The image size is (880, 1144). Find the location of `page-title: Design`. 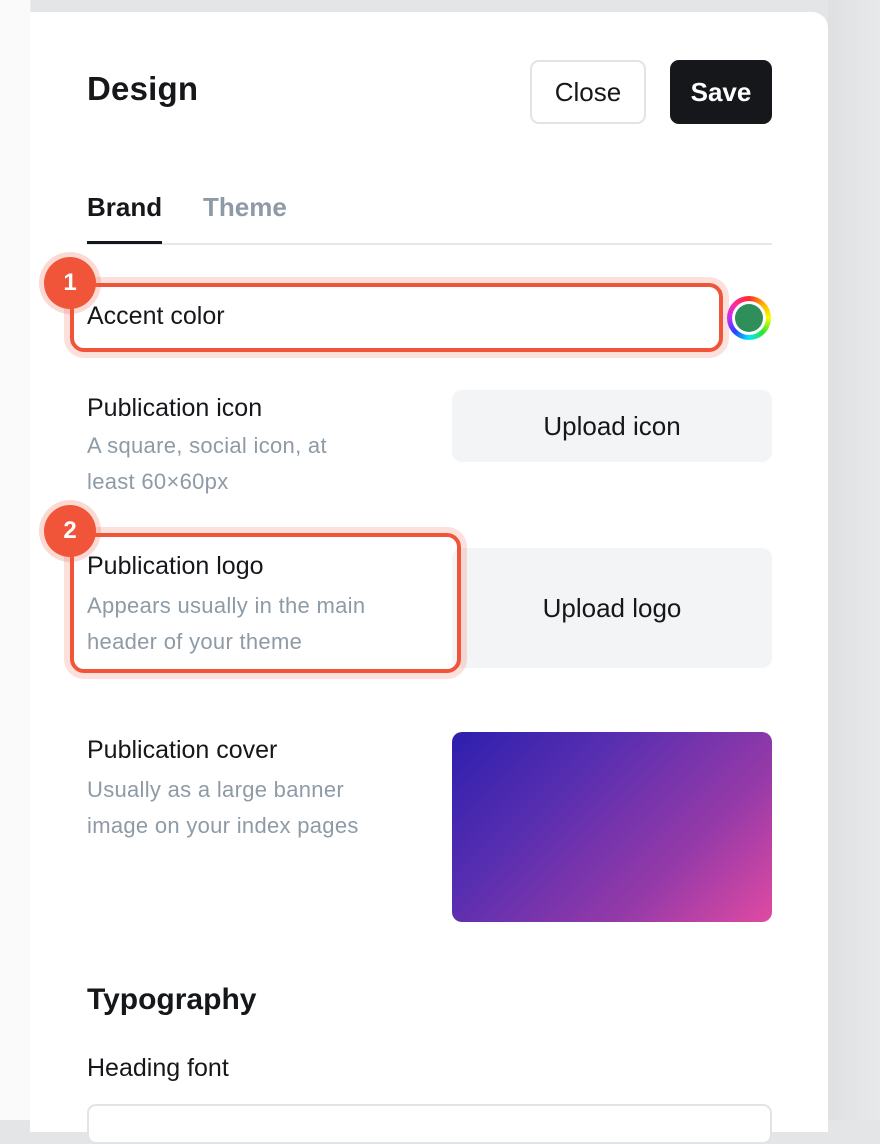

page-title: Design is located at coordinates (143, 88).